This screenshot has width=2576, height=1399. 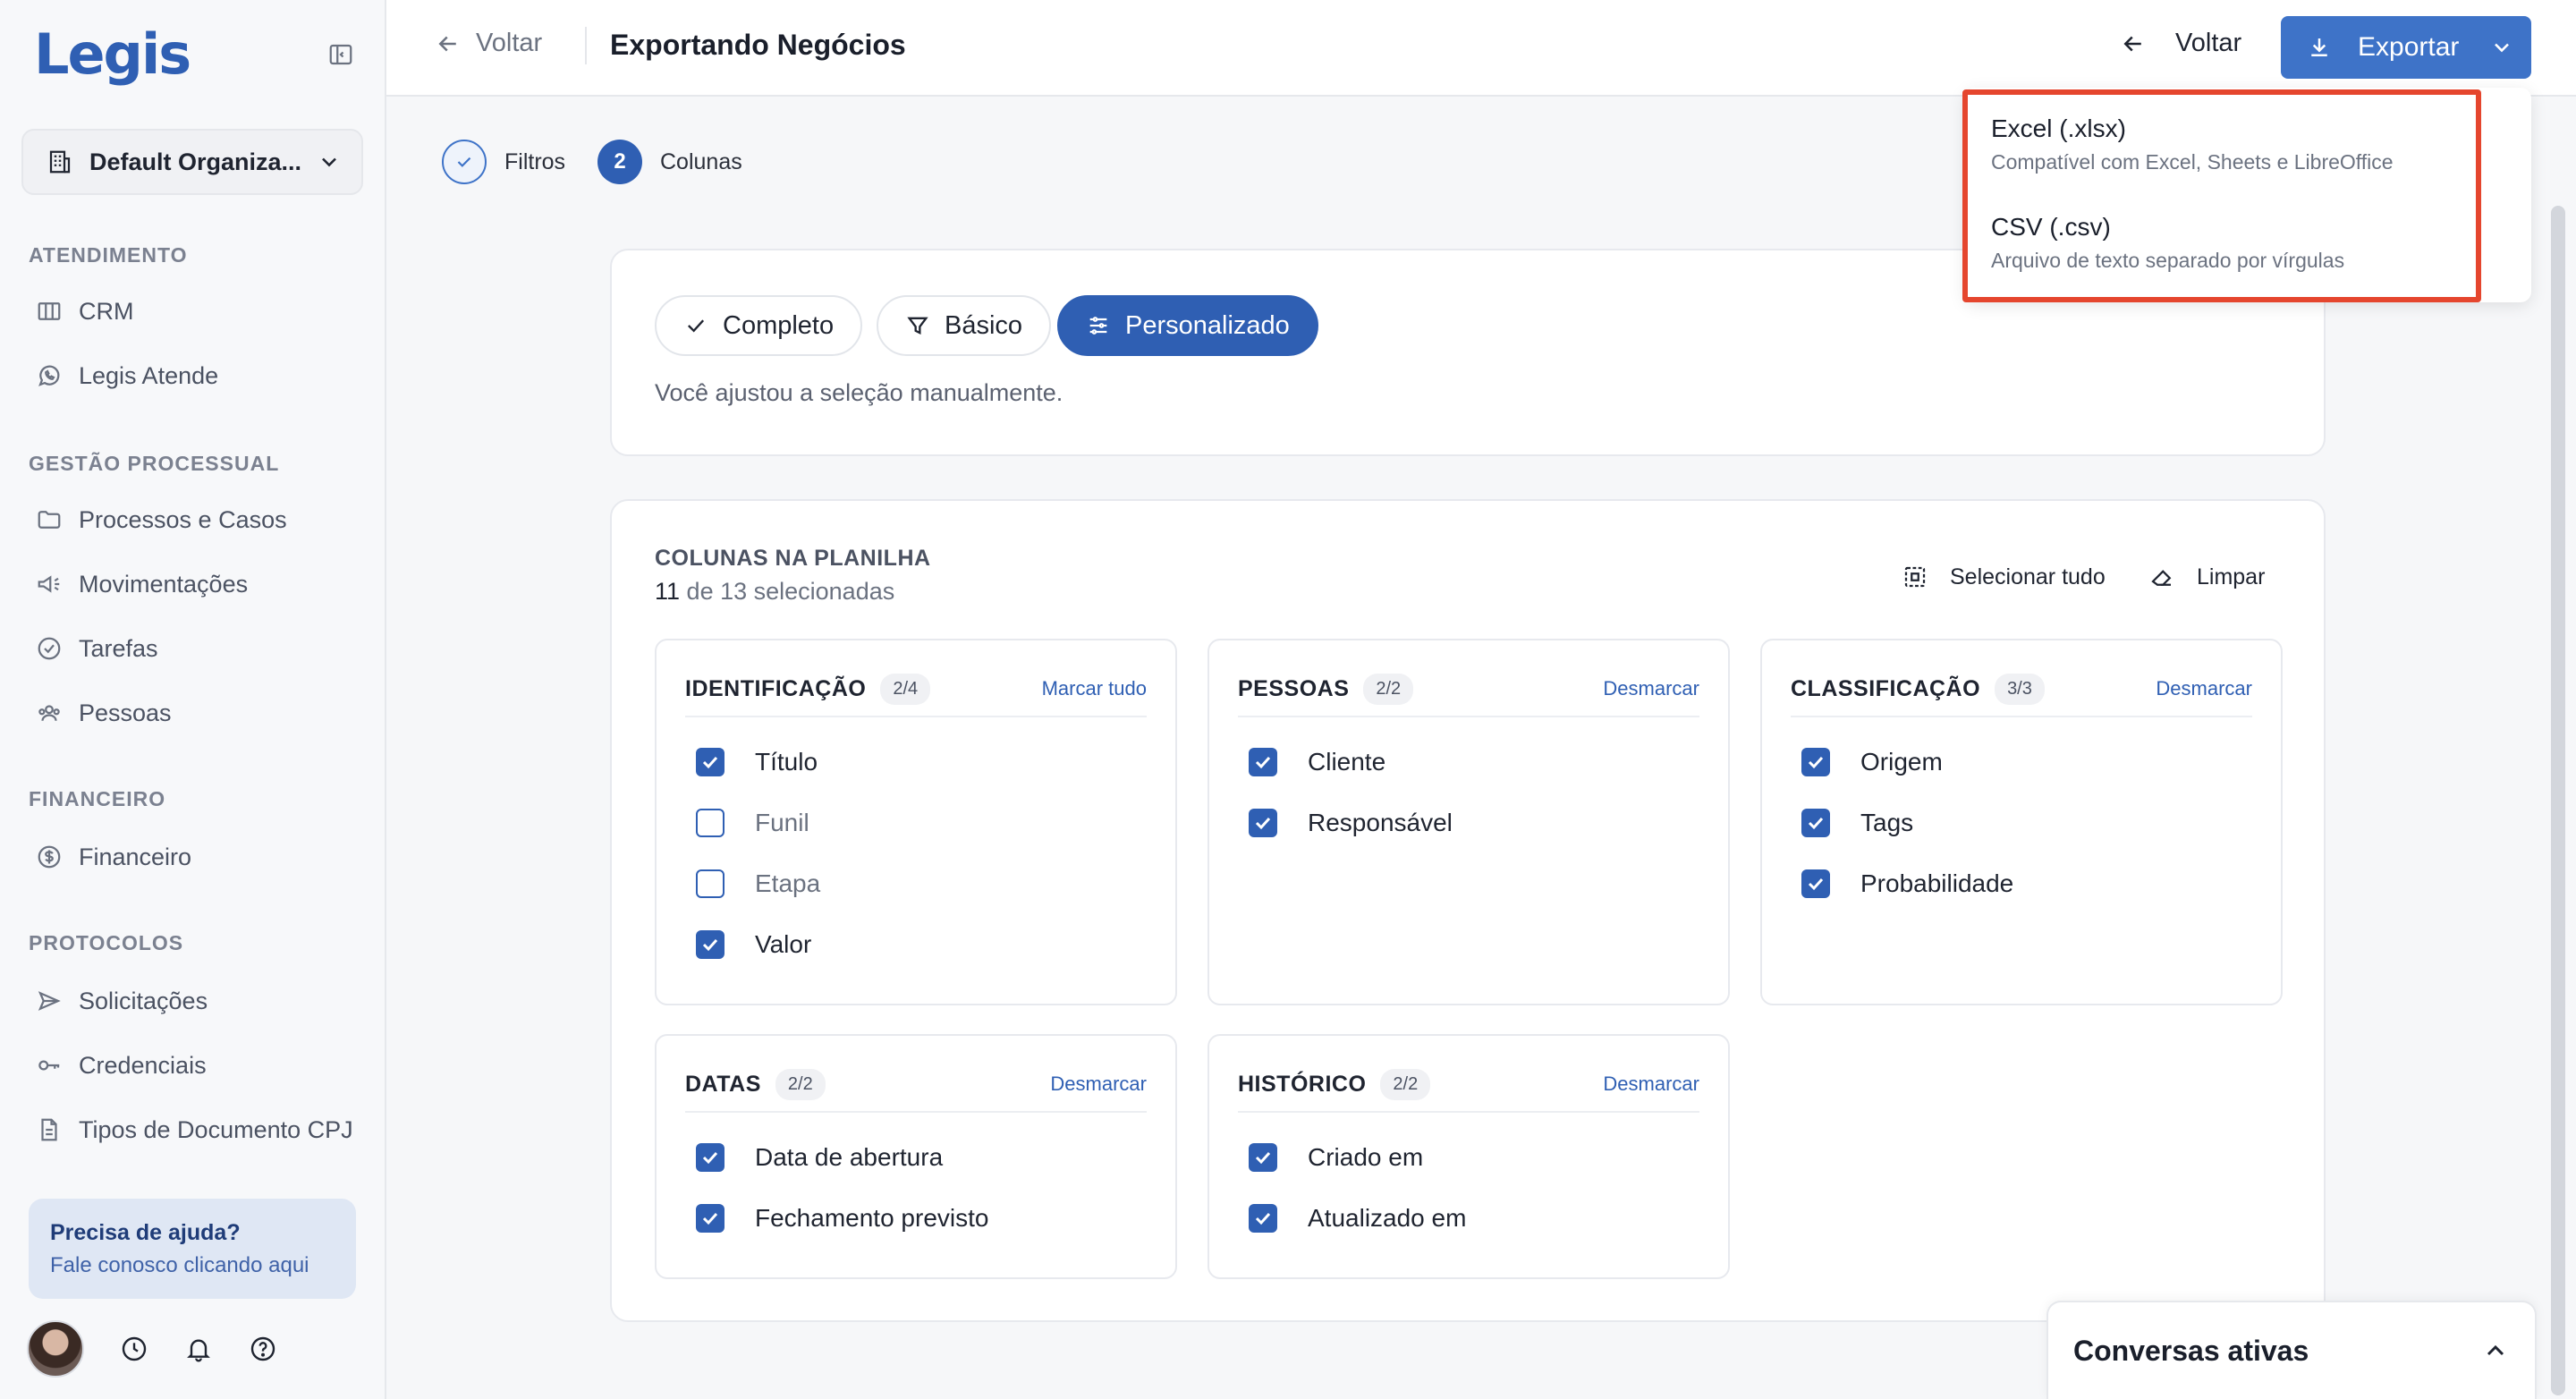 I want to click on back-button-label: Voltar, so click(x=2208, y=43).